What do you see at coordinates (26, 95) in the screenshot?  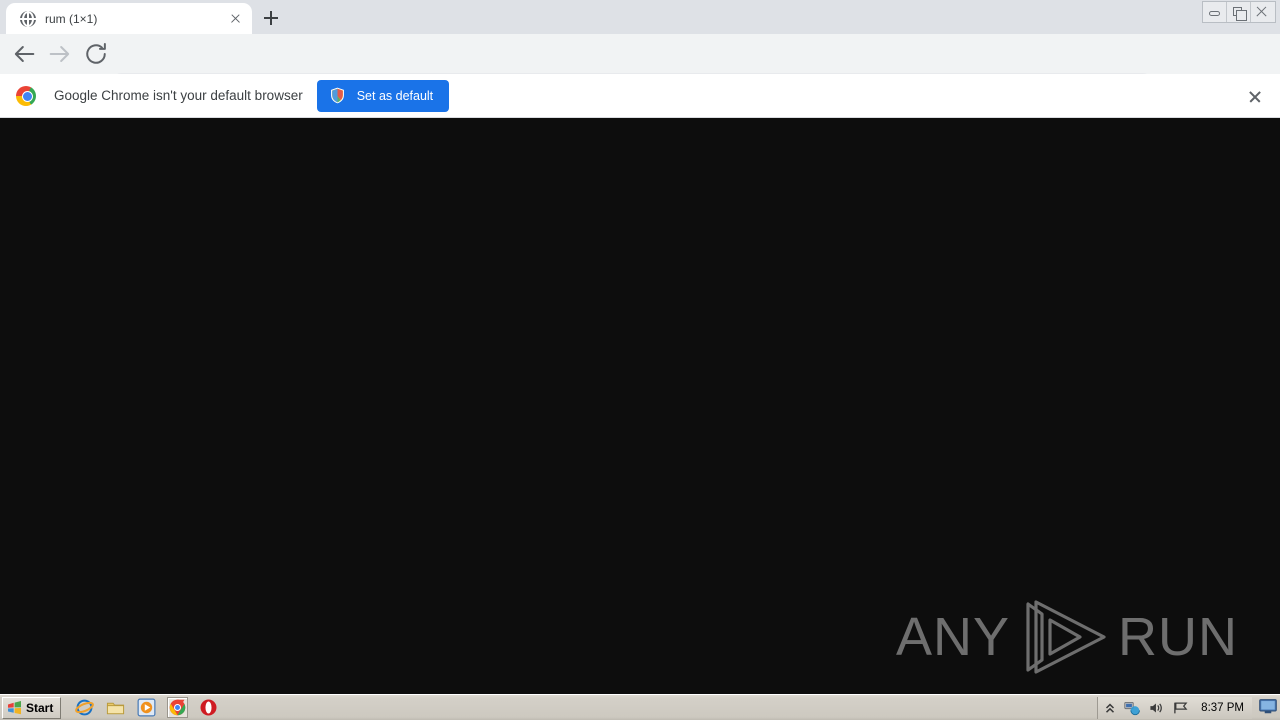 I see `chrome-logo-icon` at bounding box center [26, 95].